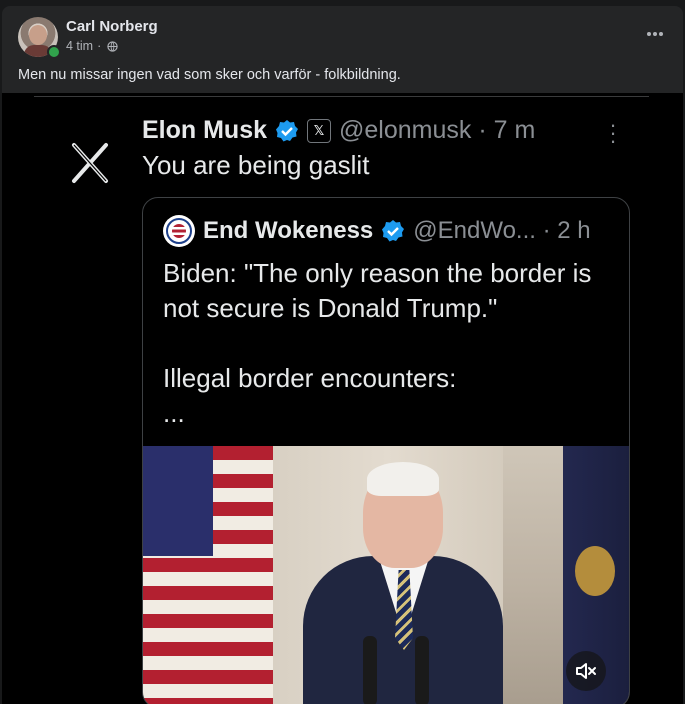 Image resolution: width=685 pixels, height=704 pixels. What do you see at coordinates (595, 571) in the screenshot?
I see `flag-seal` at bounding box center [595, 571].